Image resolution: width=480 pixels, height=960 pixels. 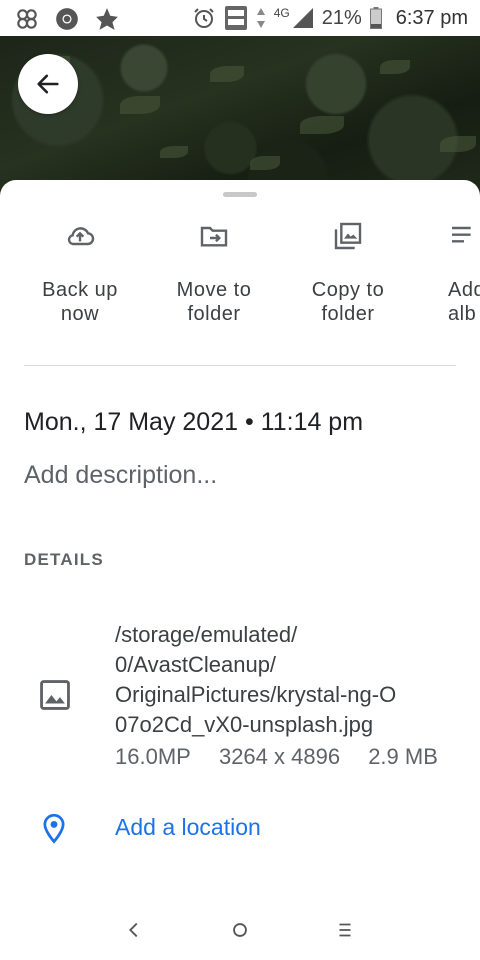 I want to click on photo-date: Mon., 17 May 2021 • 11:14 pm, so click(x=193, y=422).